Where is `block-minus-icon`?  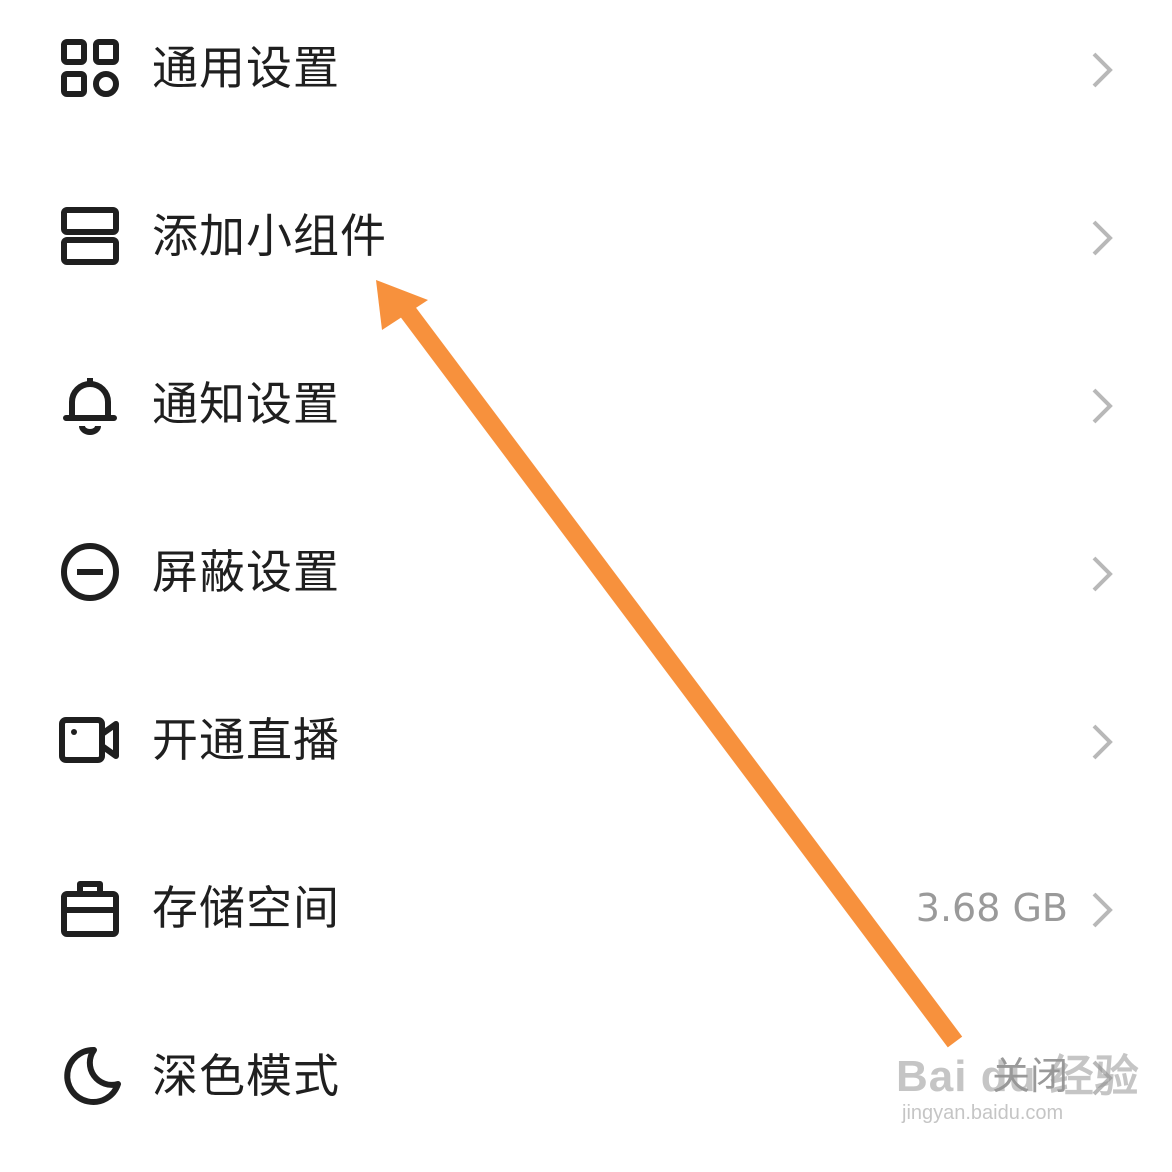 block-minus-icon is located at coordinates (90, 572).